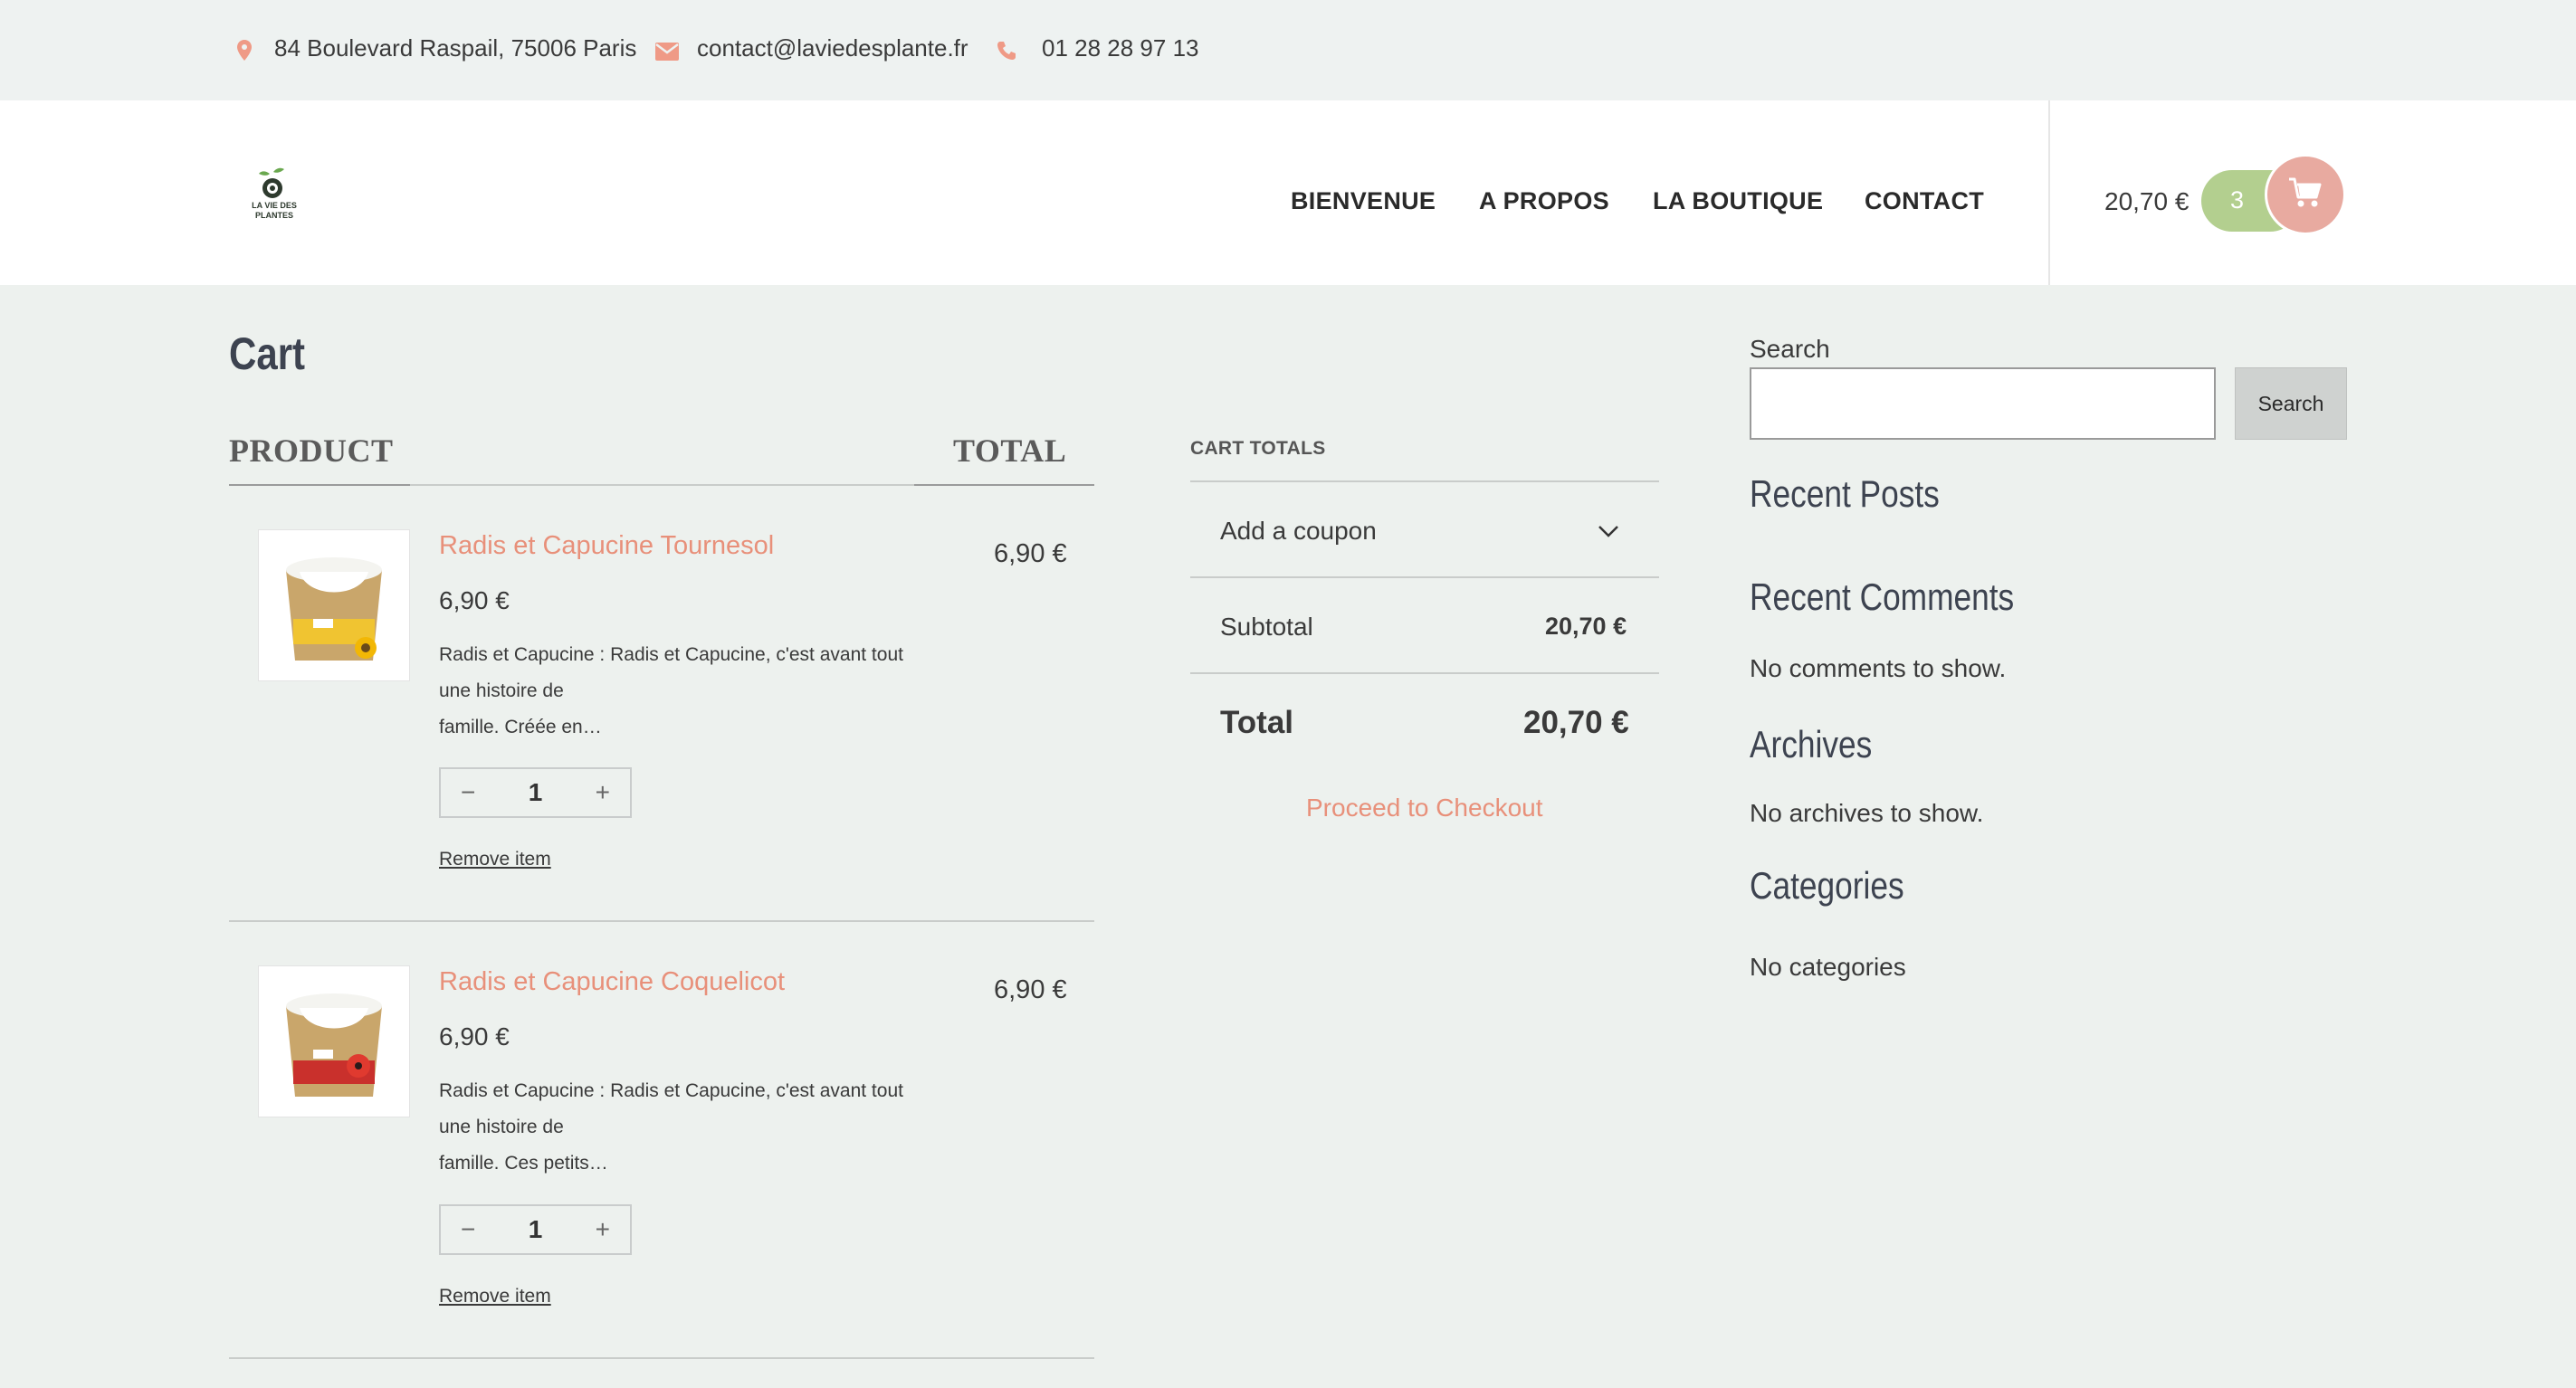 This screenshot has height=1388, width=2576. I want to click on coupon-toggle: Add a coupon, so click(1298, 531).